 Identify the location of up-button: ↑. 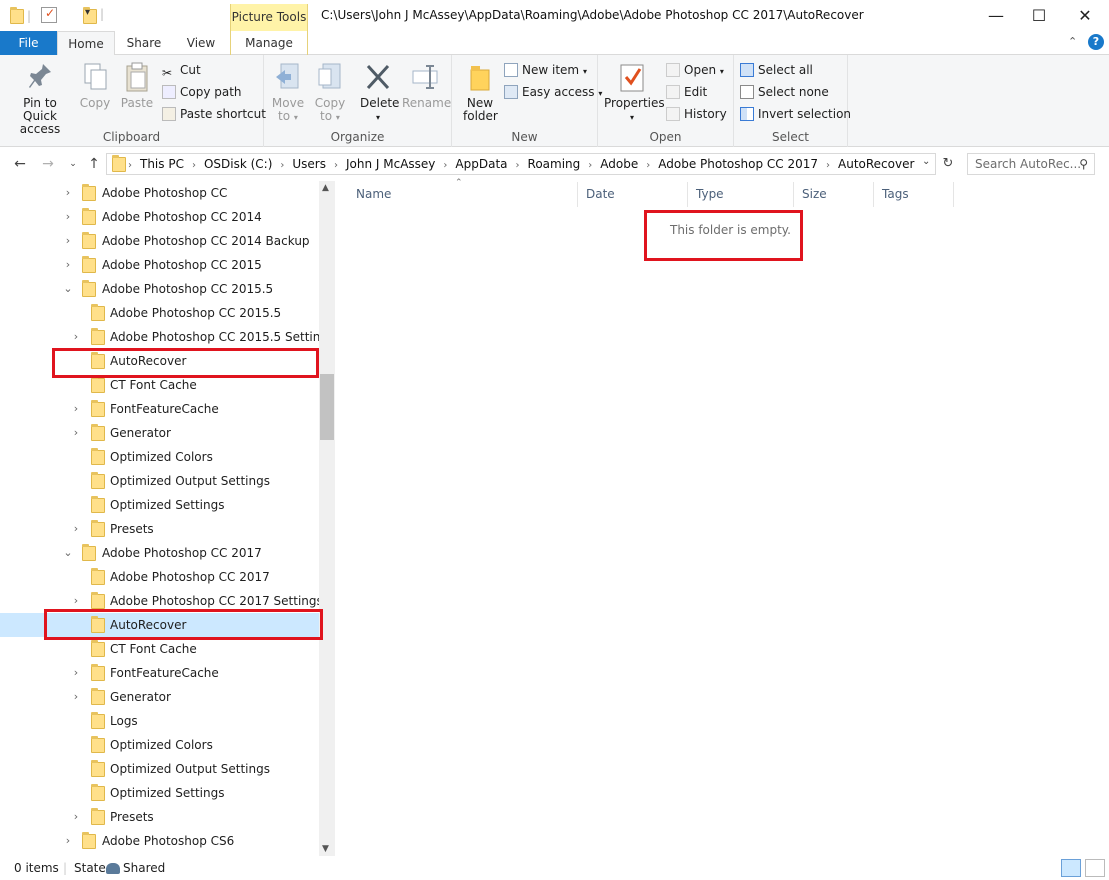
(94, 164).